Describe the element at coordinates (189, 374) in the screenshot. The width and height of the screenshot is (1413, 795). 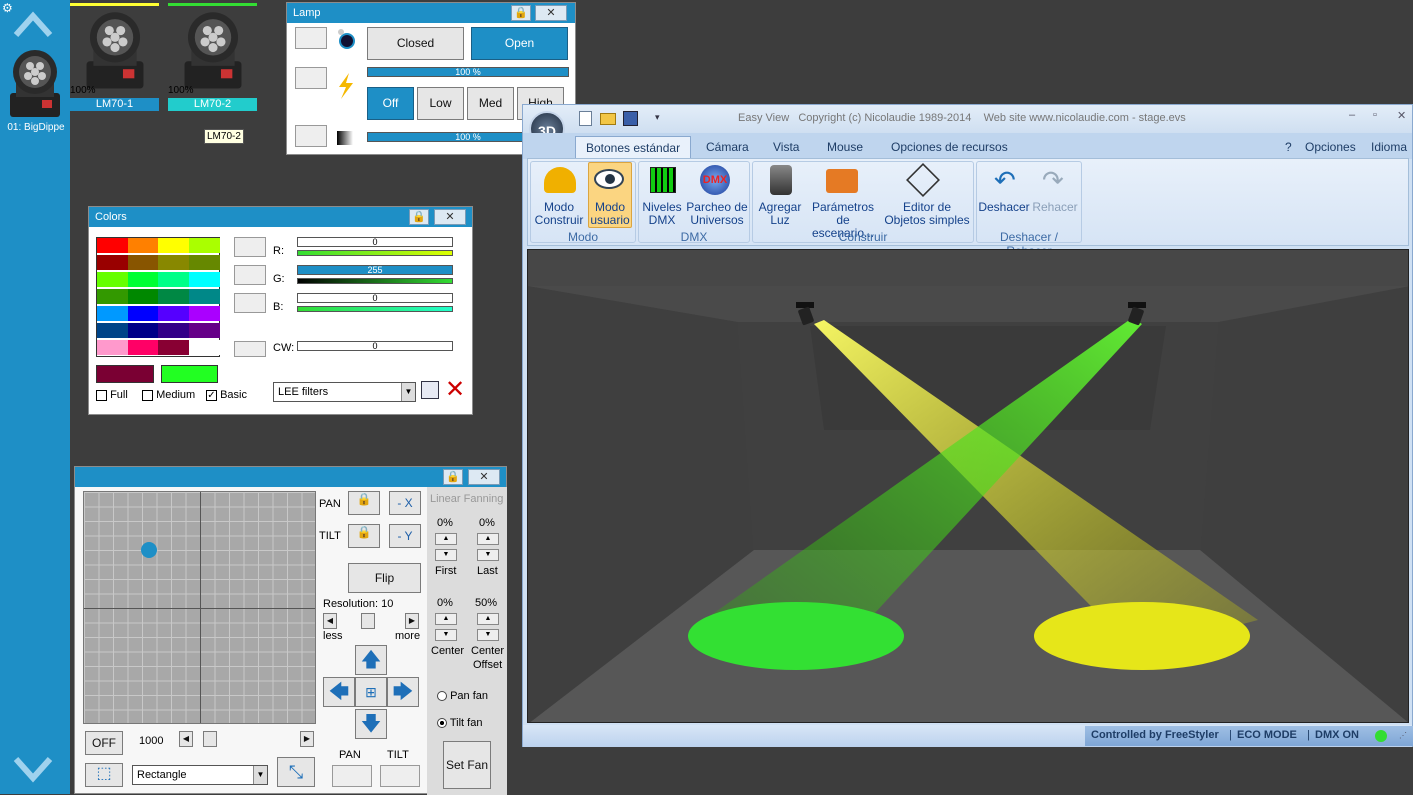
I see `current-color-b` at that location.